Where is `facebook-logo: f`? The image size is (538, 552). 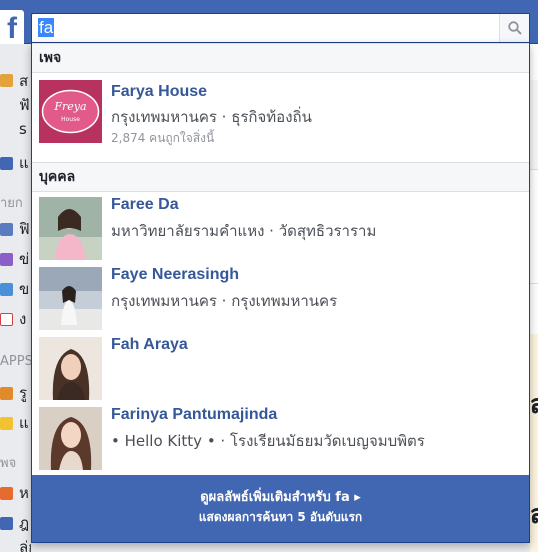 facebook-logo: f is located at coordinates (12, 27).